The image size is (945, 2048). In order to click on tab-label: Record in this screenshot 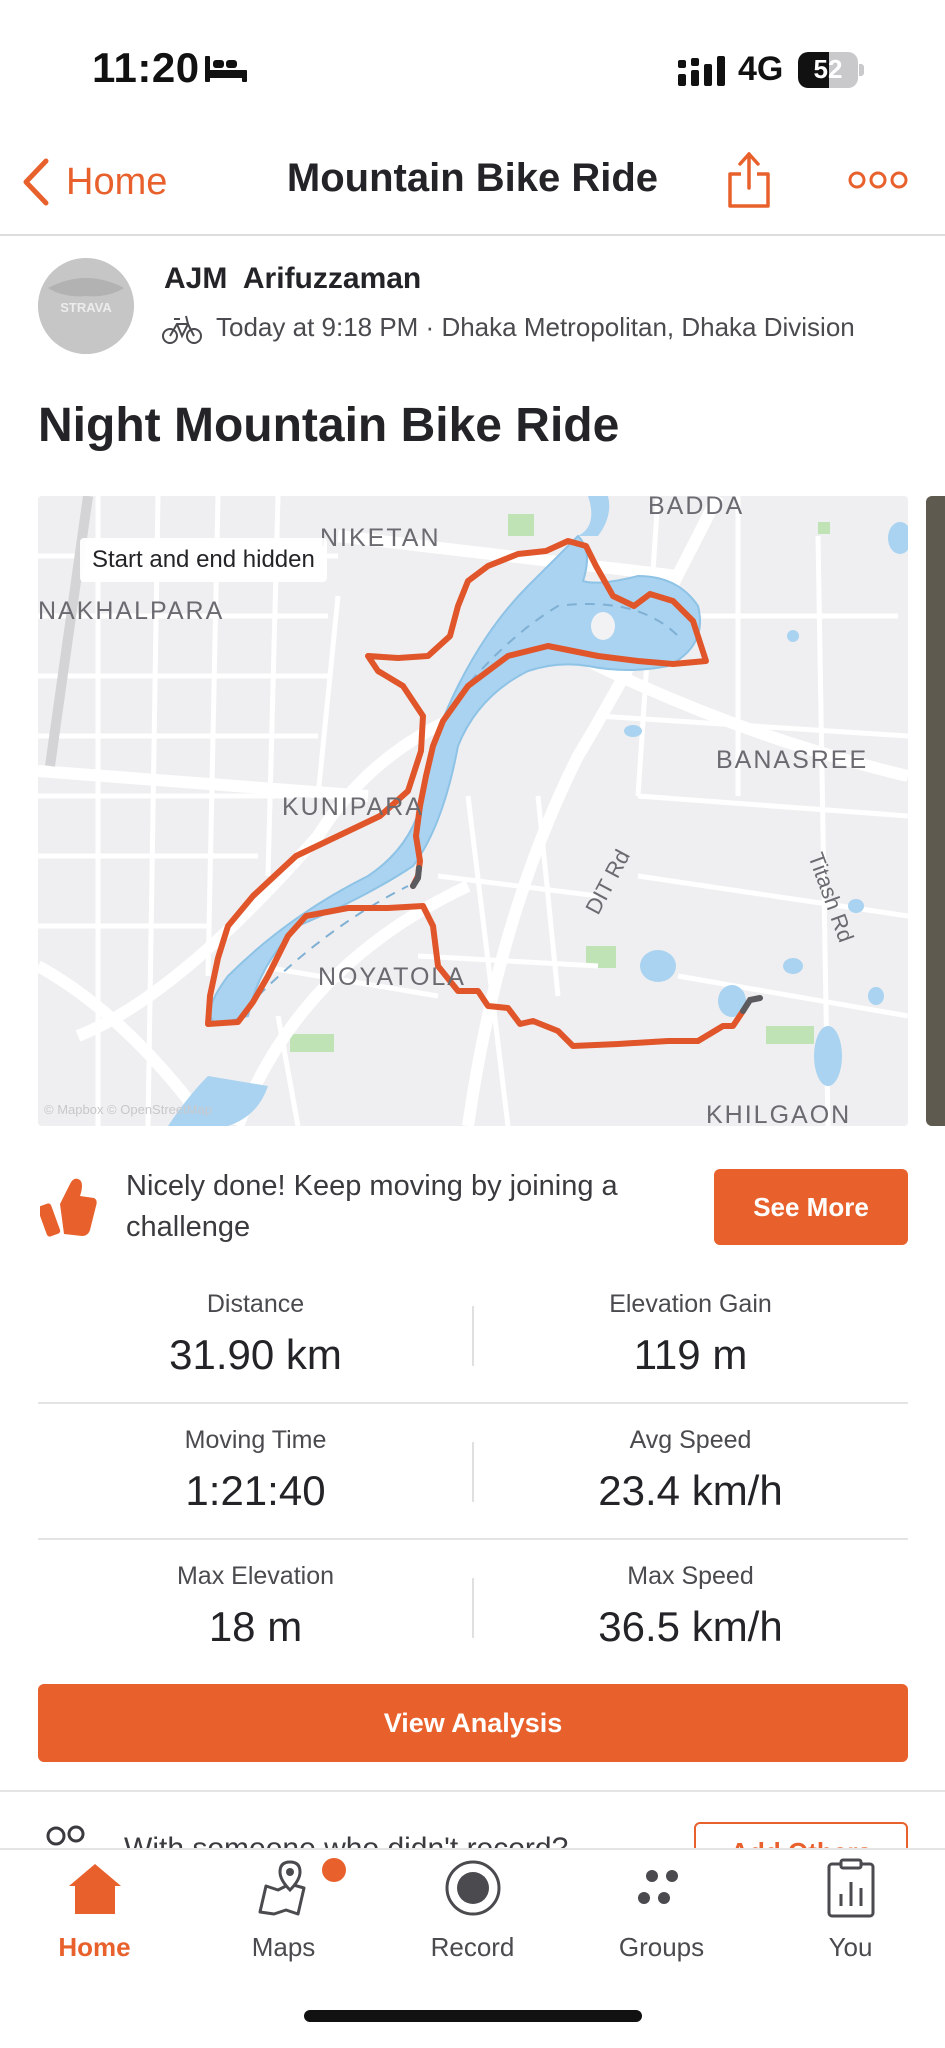, I will do `click(472, 1947)`.